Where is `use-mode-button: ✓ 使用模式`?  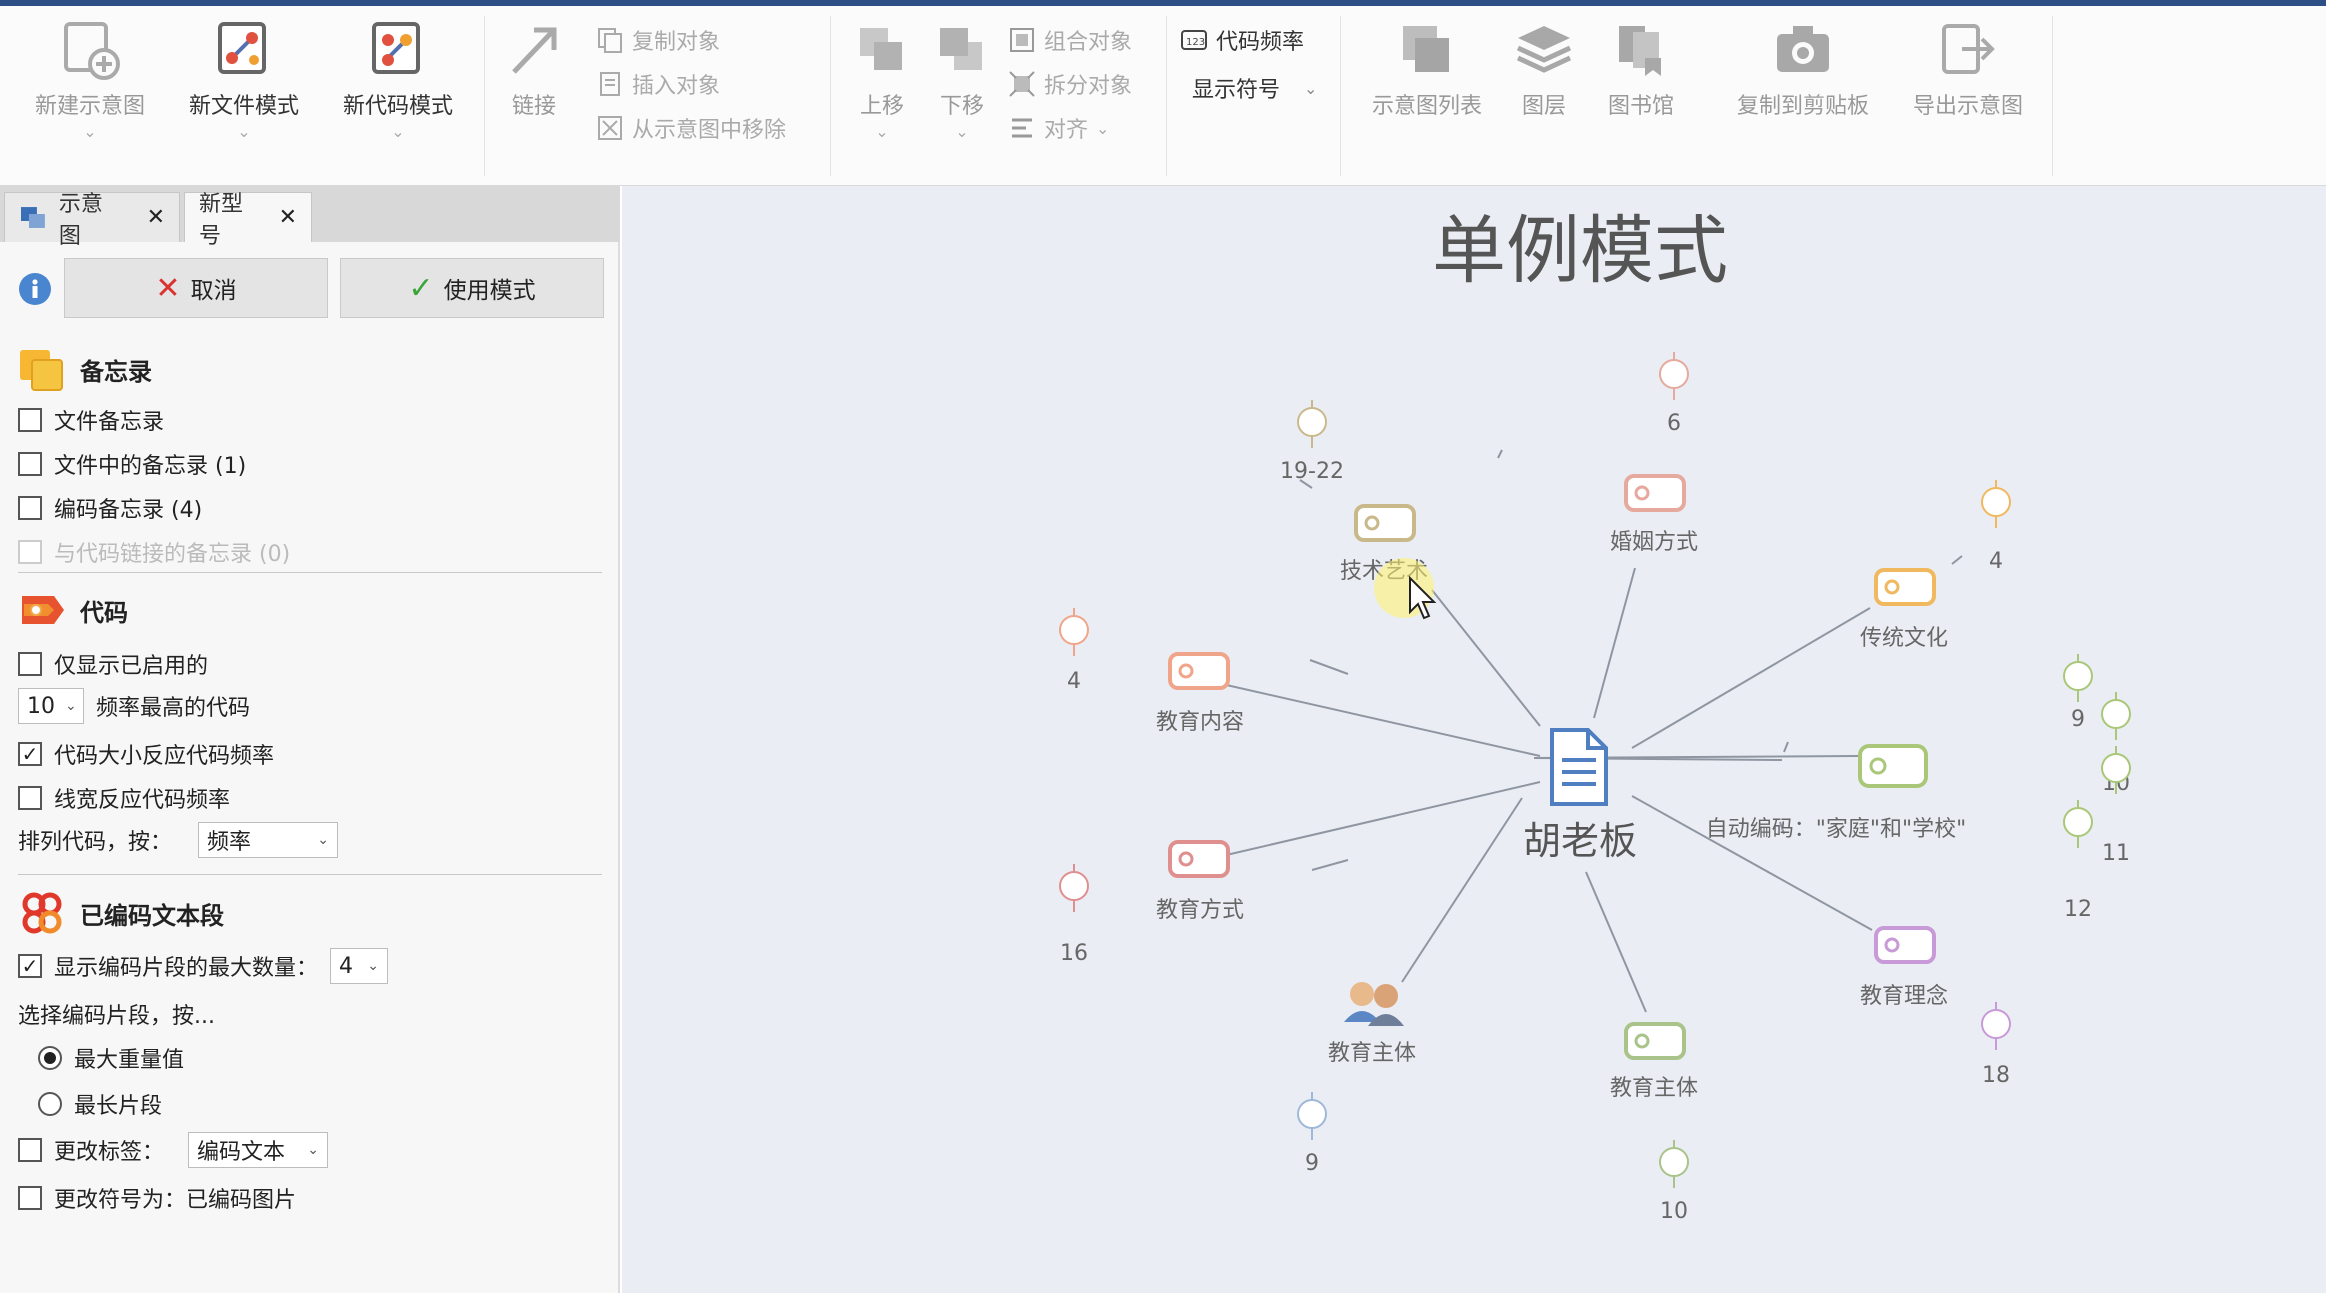 use-mode-button: ✓ 使用模式 is located at coordinates (472, 288).